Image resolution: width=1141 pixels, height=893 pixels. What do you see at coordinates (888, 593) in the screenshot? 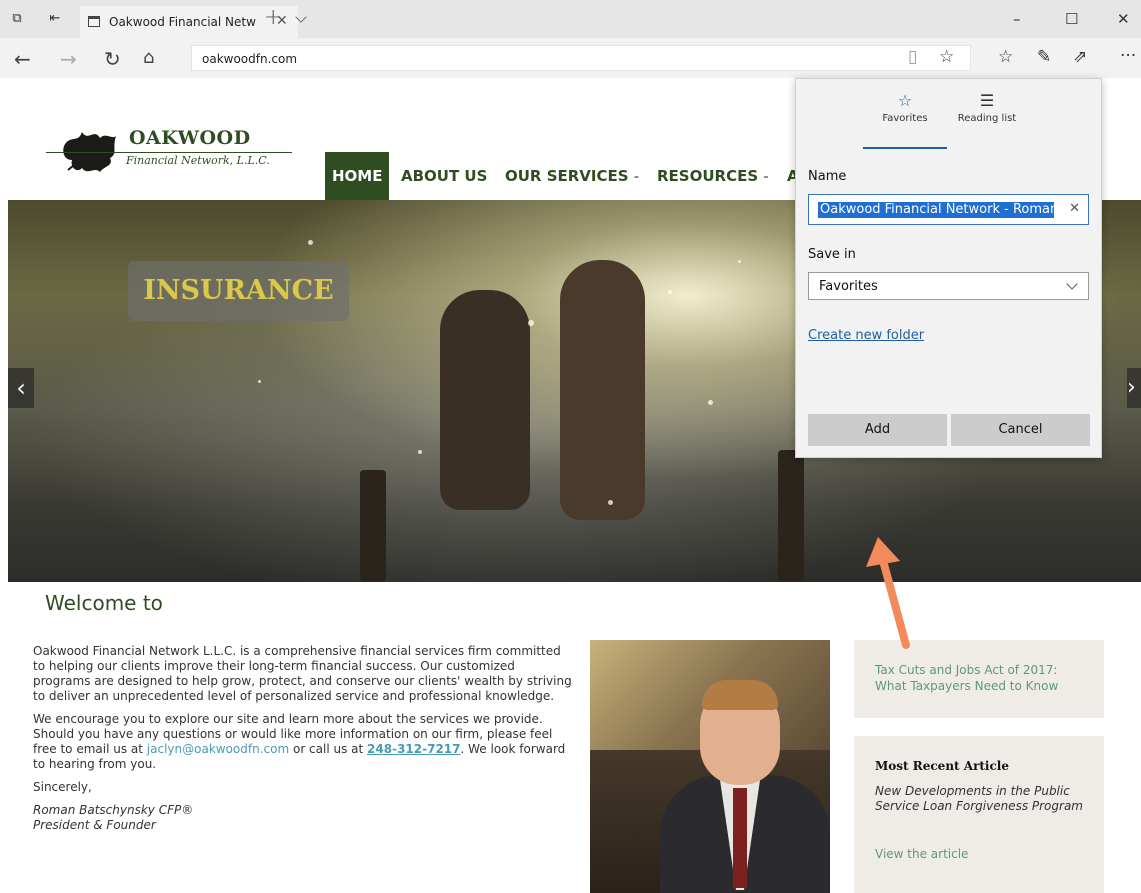
I see `callout-arrow-icon` at bounding box center [888, 593].